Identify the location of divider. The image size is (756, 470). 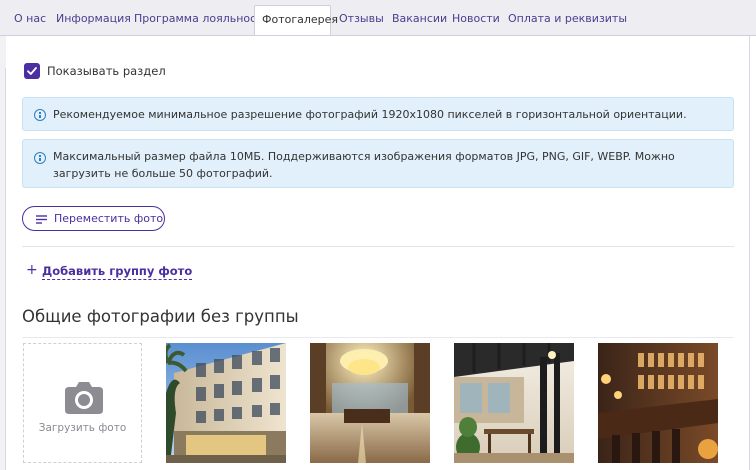
(378, 246).